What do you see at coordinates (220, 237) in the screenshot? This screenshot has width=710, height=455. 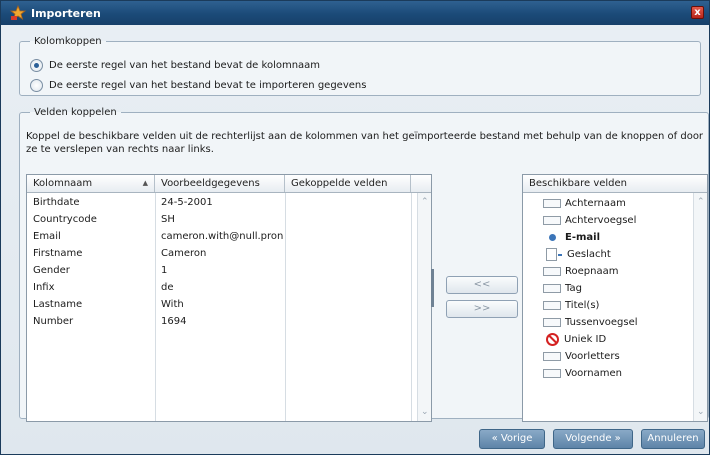 I see `cell-voorbeeld: cameron.with@null.pron` at bounding box center [220, 237].